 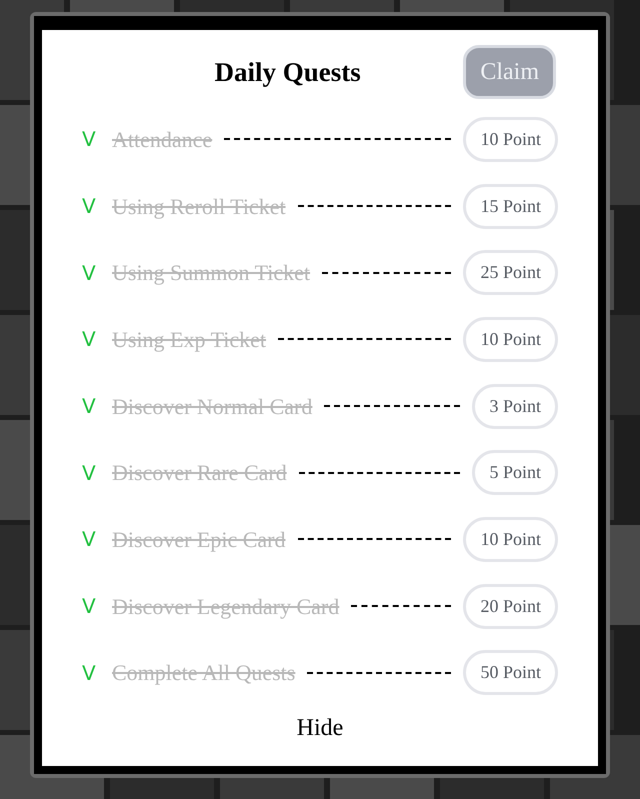 I want to click on quest-name: Discover Rare Card, so click(x=199, y=473).